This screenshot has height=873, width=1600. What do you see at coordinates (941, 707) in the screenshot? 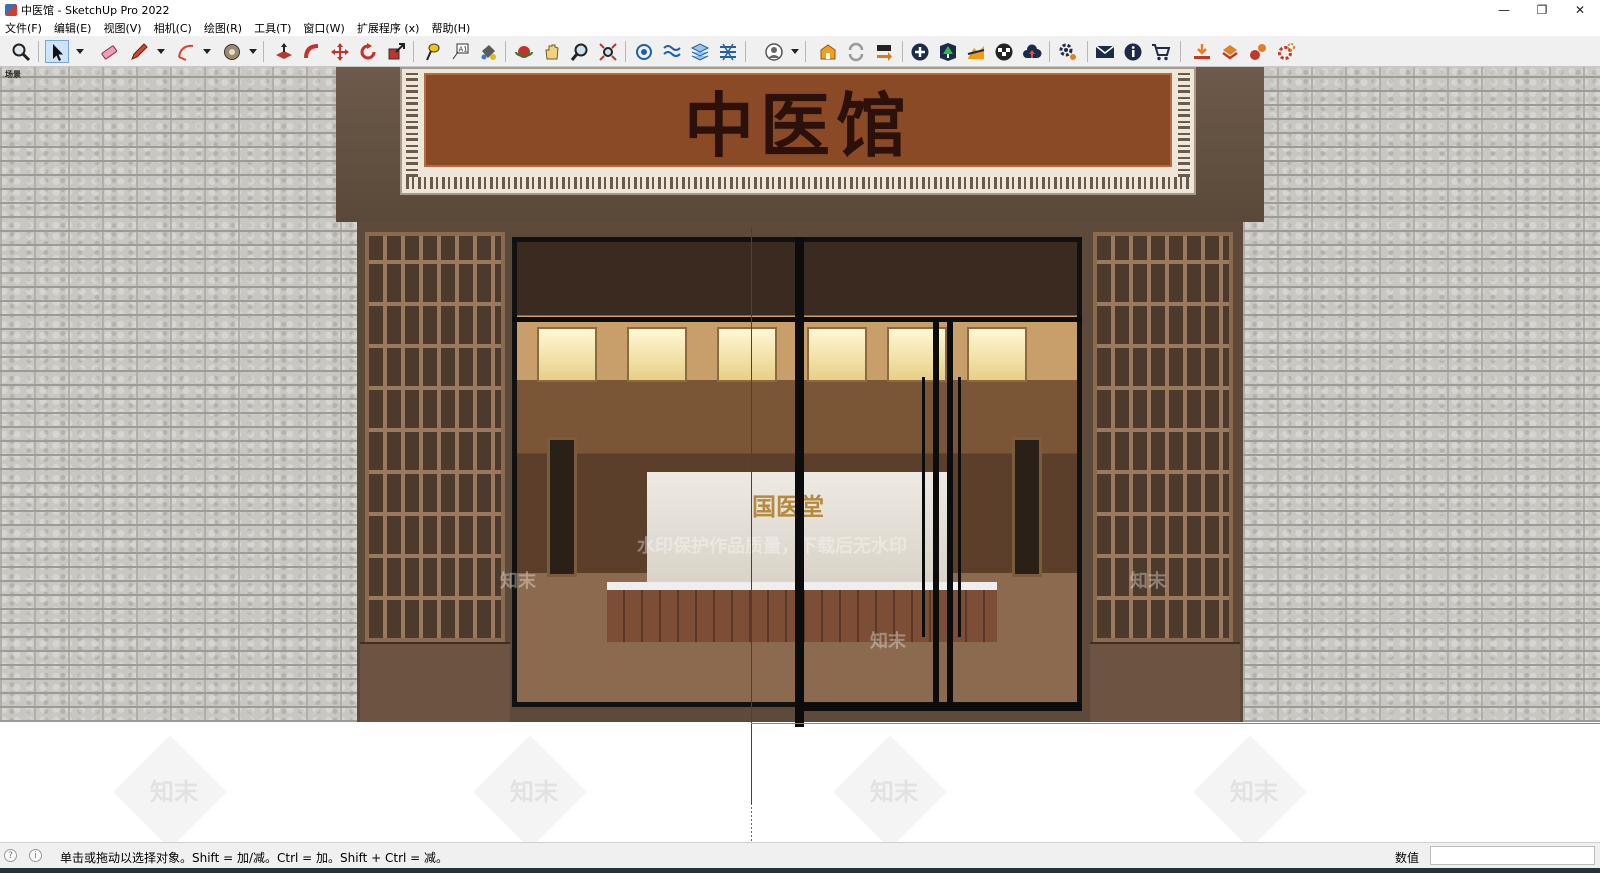
I see `door-threshold` at bounding box center [941, 707].